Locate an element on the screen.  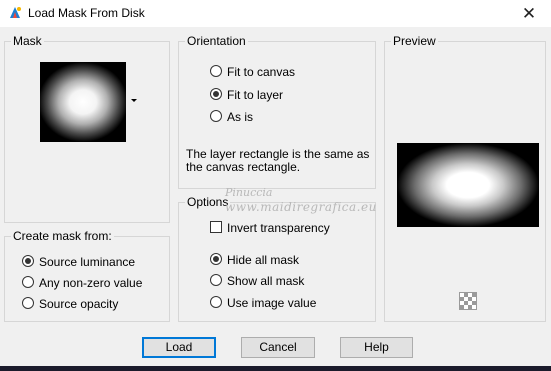
close-button: ✕ is located at coordinates (529, 13).